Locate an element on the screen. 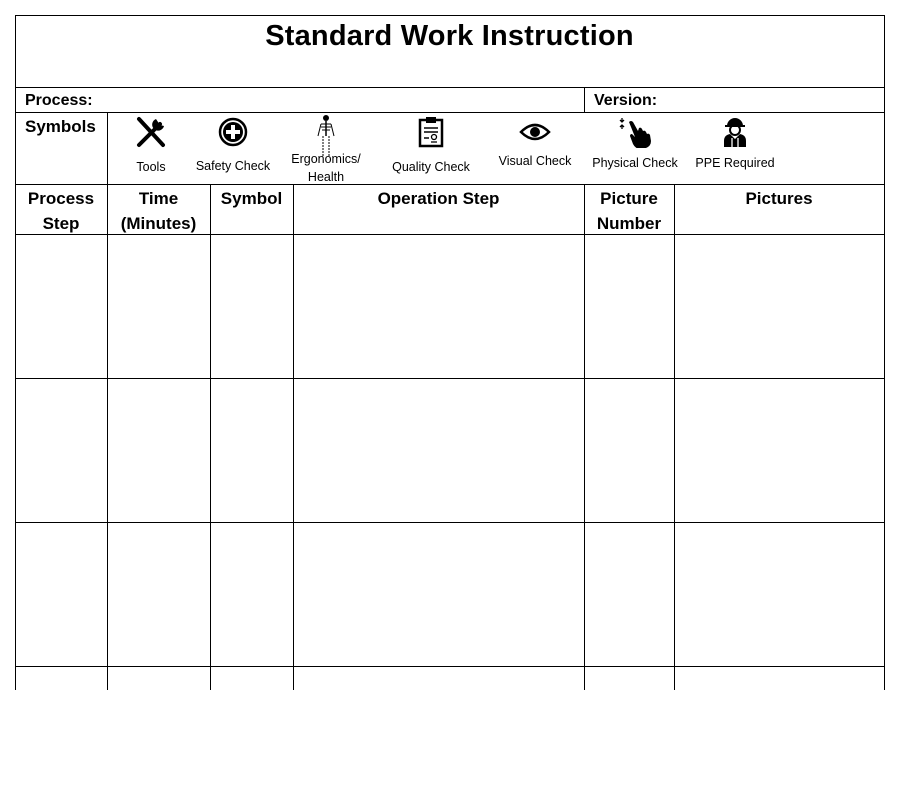  header-line: Number is located at coordinates (629, 223).